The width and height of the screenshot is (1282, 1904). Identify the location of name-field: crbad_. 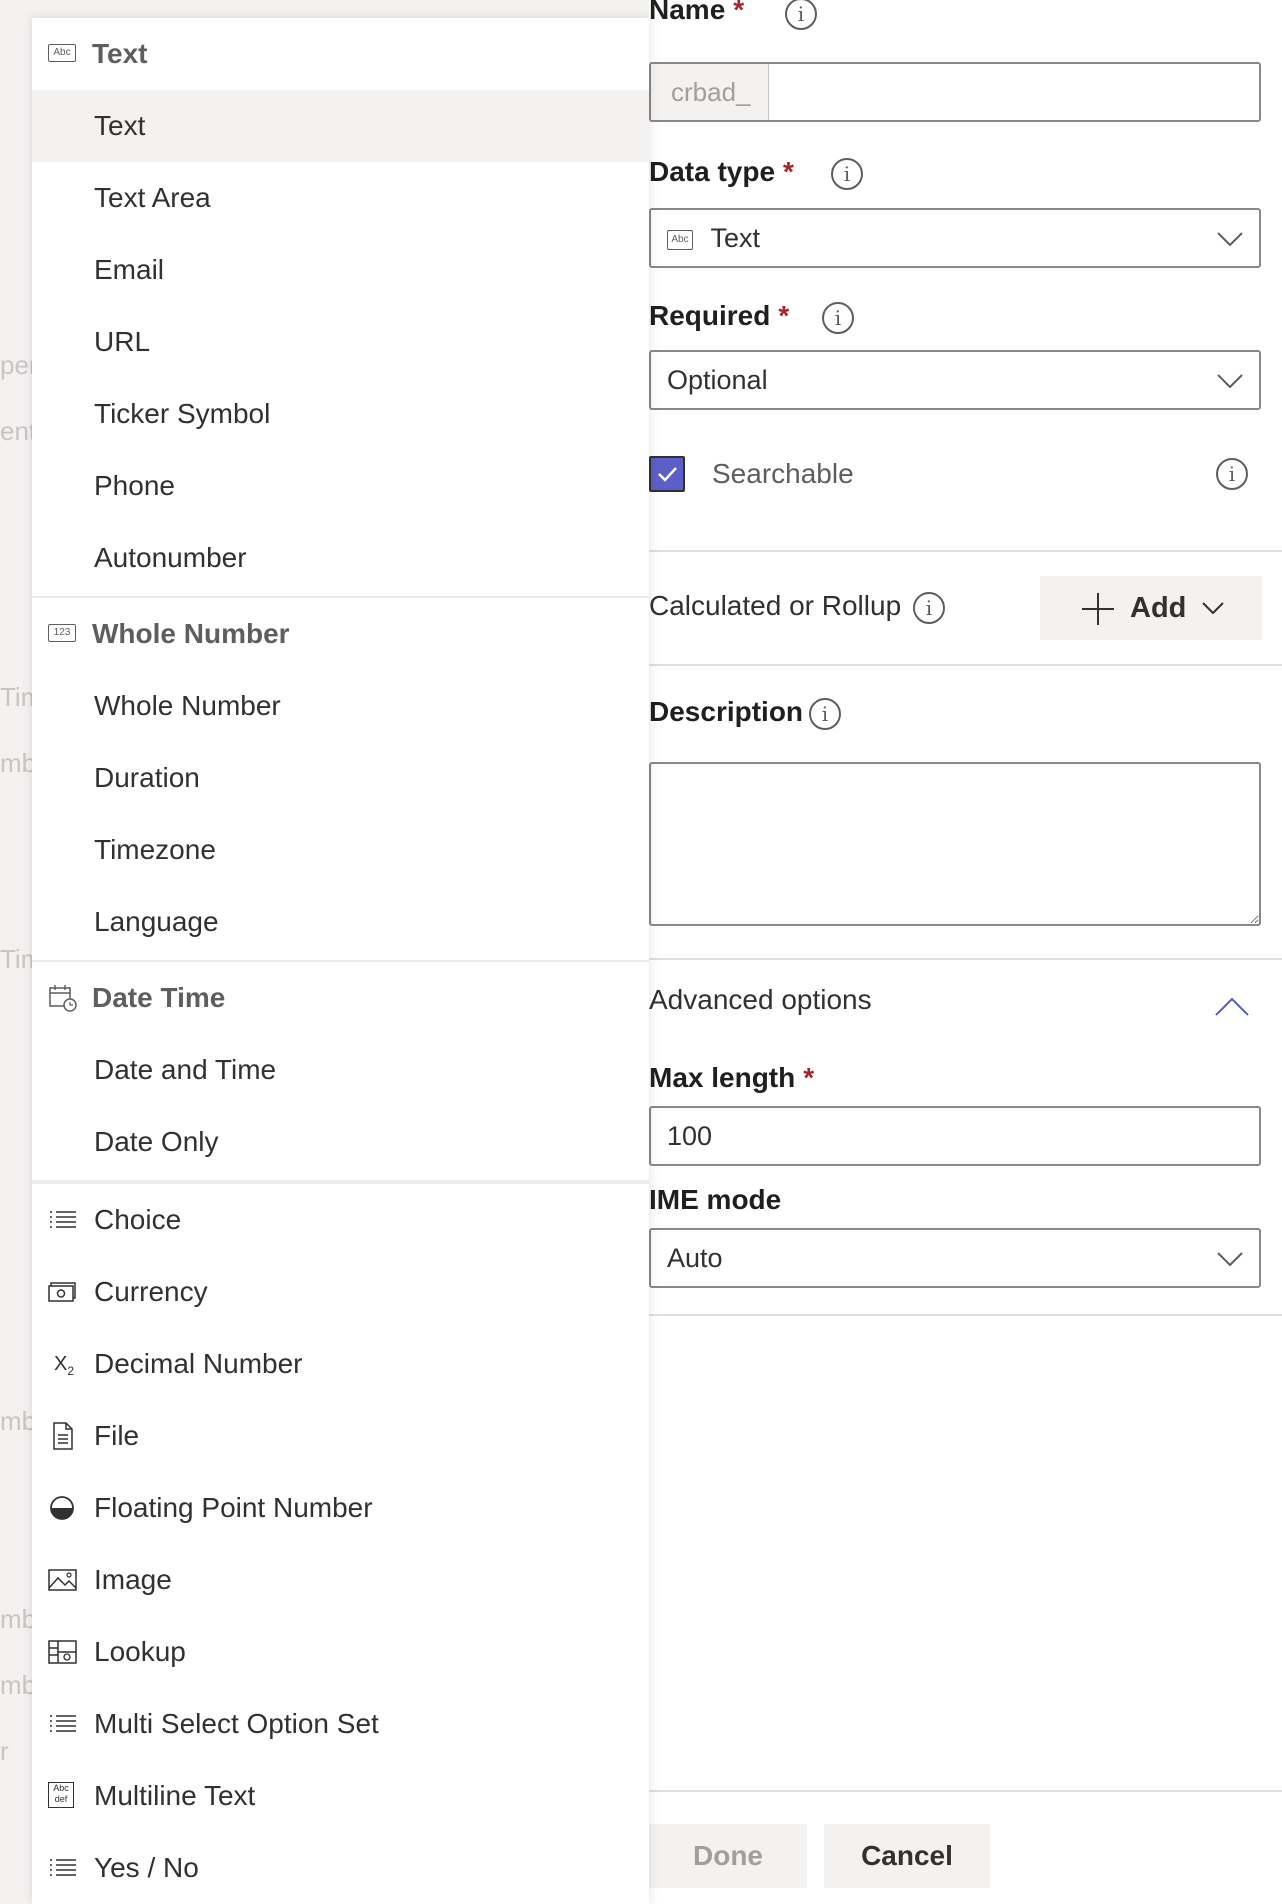
(955, 92).